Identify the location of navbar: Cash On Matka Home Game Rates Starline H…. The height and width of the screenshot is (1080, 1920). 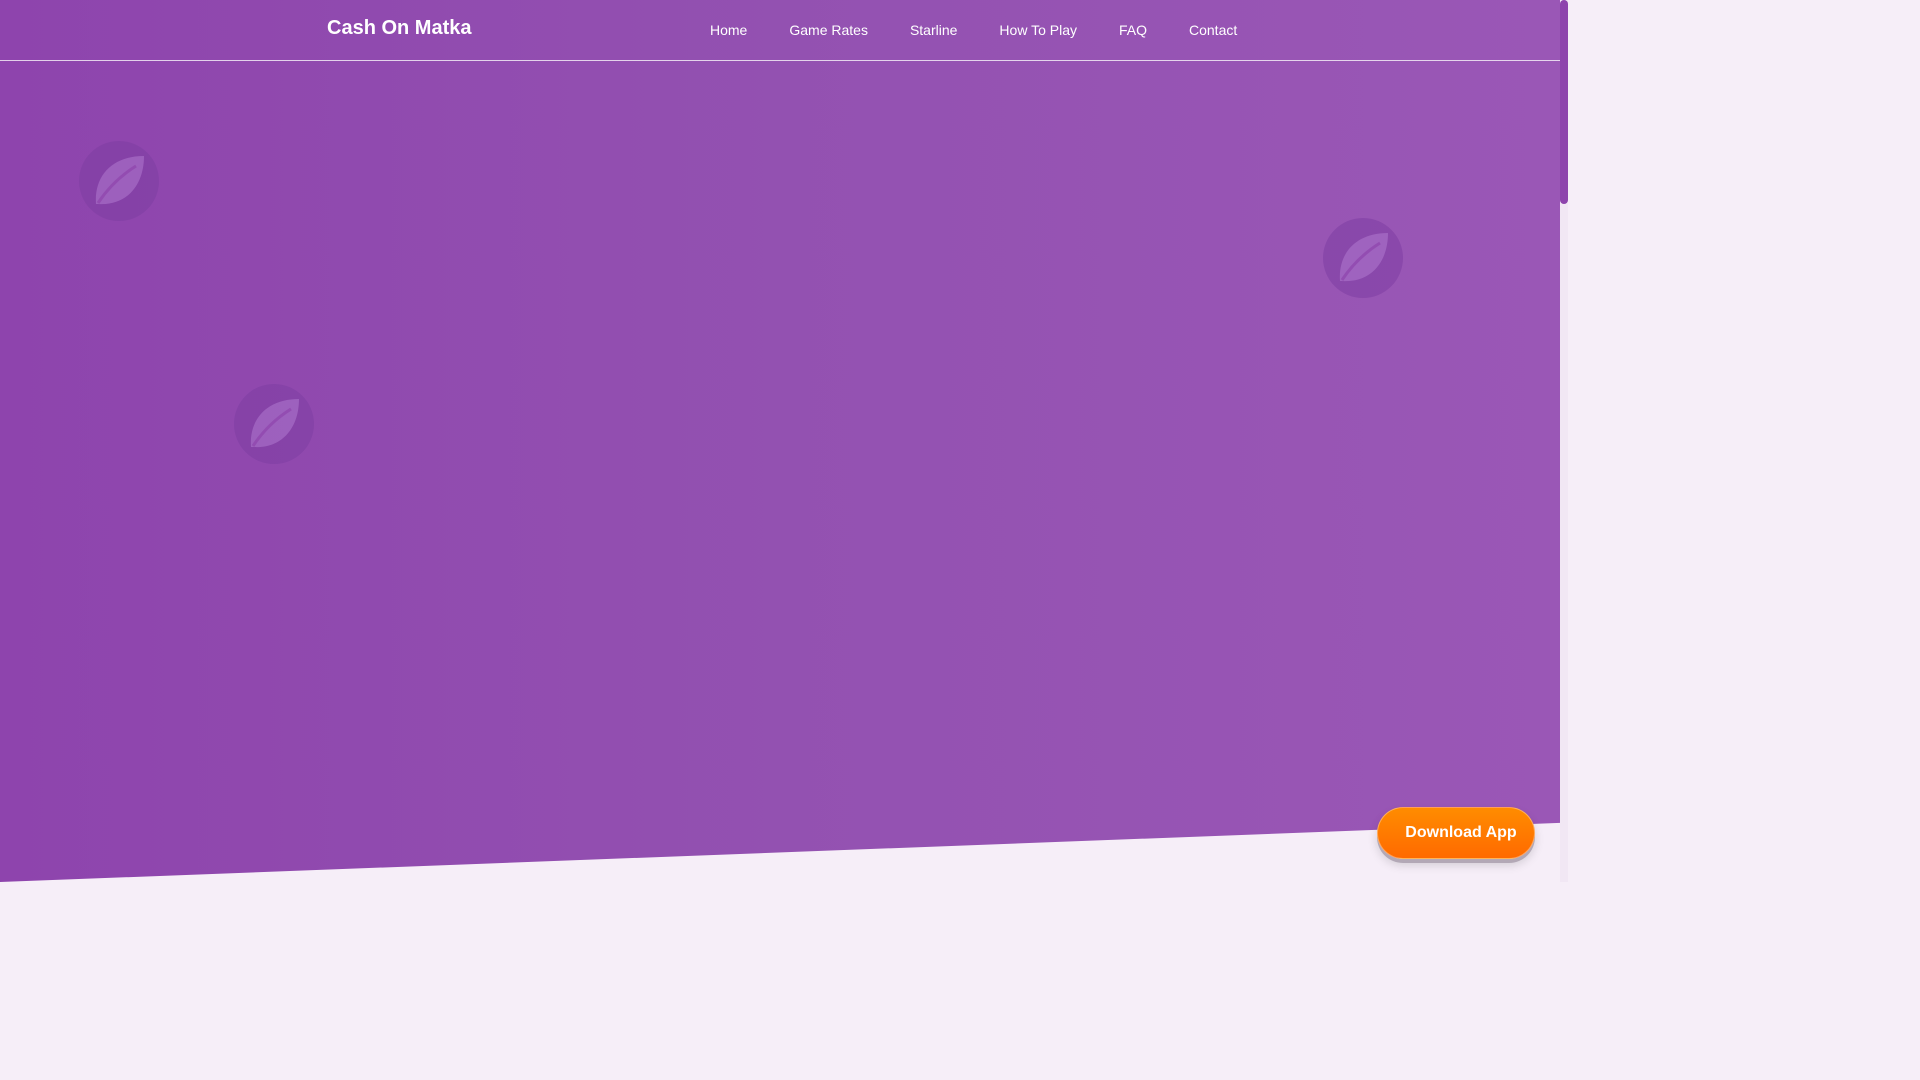
(780, 30).